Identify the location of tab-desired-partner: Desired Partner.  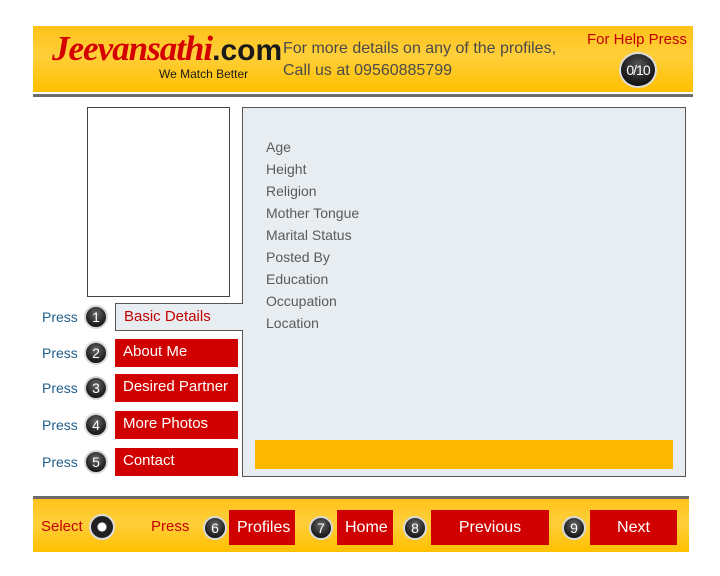
(176, 388).